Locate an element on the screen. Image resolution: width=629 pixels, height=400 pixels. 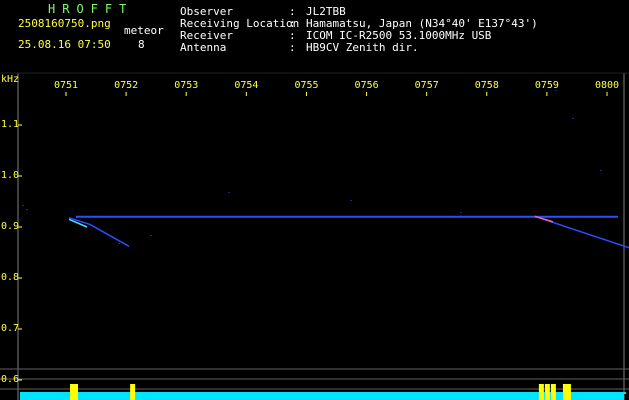
meteor-trace is located at coordinates (99, 232).